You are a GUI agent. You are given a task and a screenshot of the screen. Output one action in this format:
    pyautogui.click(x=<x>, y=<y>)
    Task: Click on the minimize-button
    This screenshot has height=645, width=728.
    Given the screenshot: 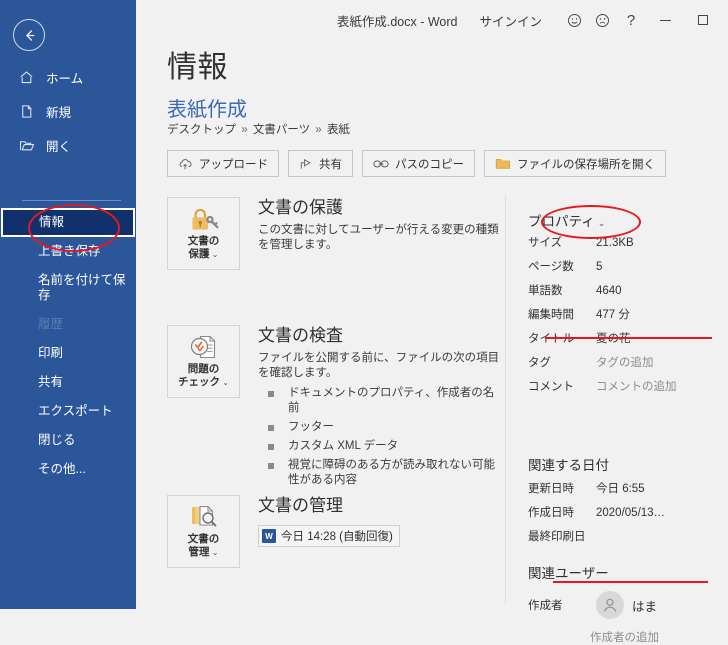 What is the action you would take?
    pyautogui.click(x=665, y=20)
    